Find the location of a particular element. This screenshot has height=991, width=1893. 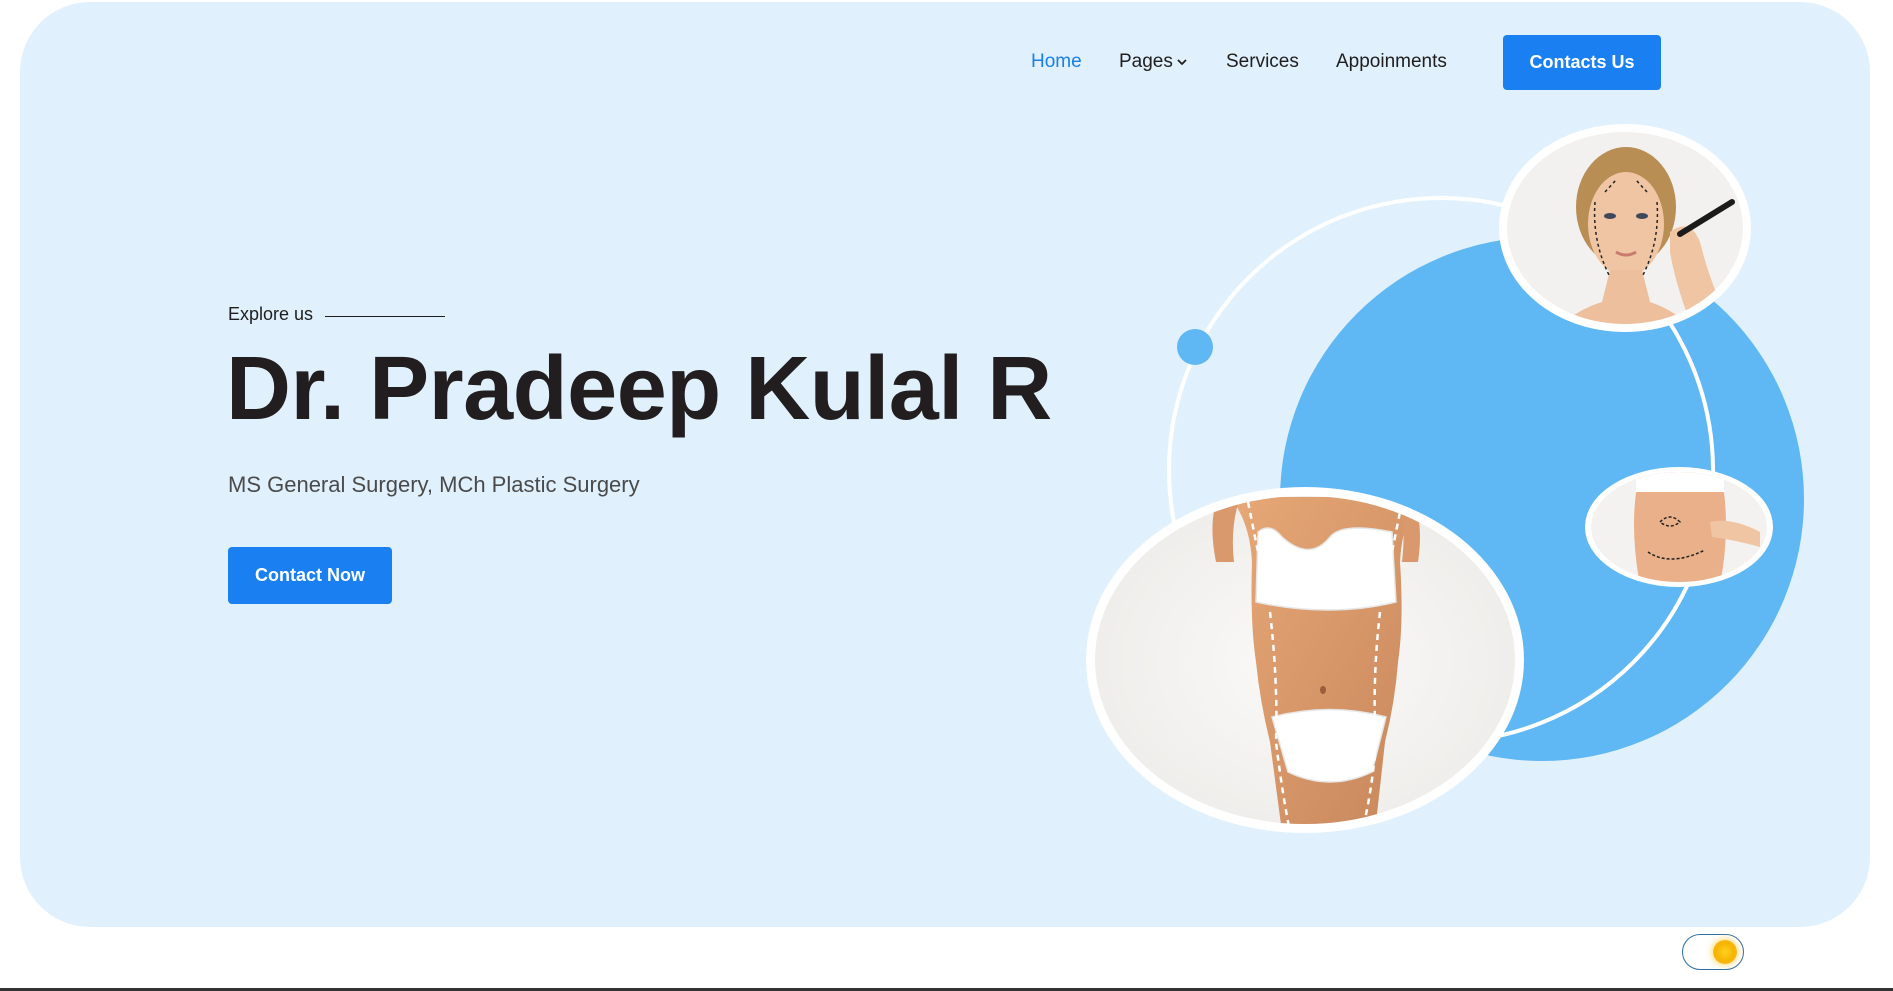

contact-now-button: Contact Now is located at coordinates (310, 575).